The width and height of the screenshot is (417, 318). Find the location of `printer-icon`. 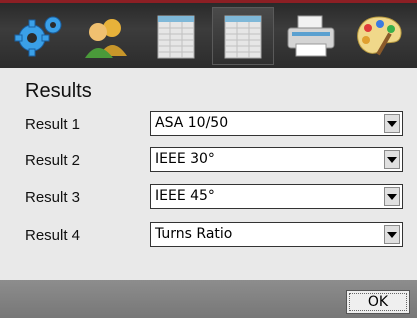

printer-icon is located at coordinates (311, 36).